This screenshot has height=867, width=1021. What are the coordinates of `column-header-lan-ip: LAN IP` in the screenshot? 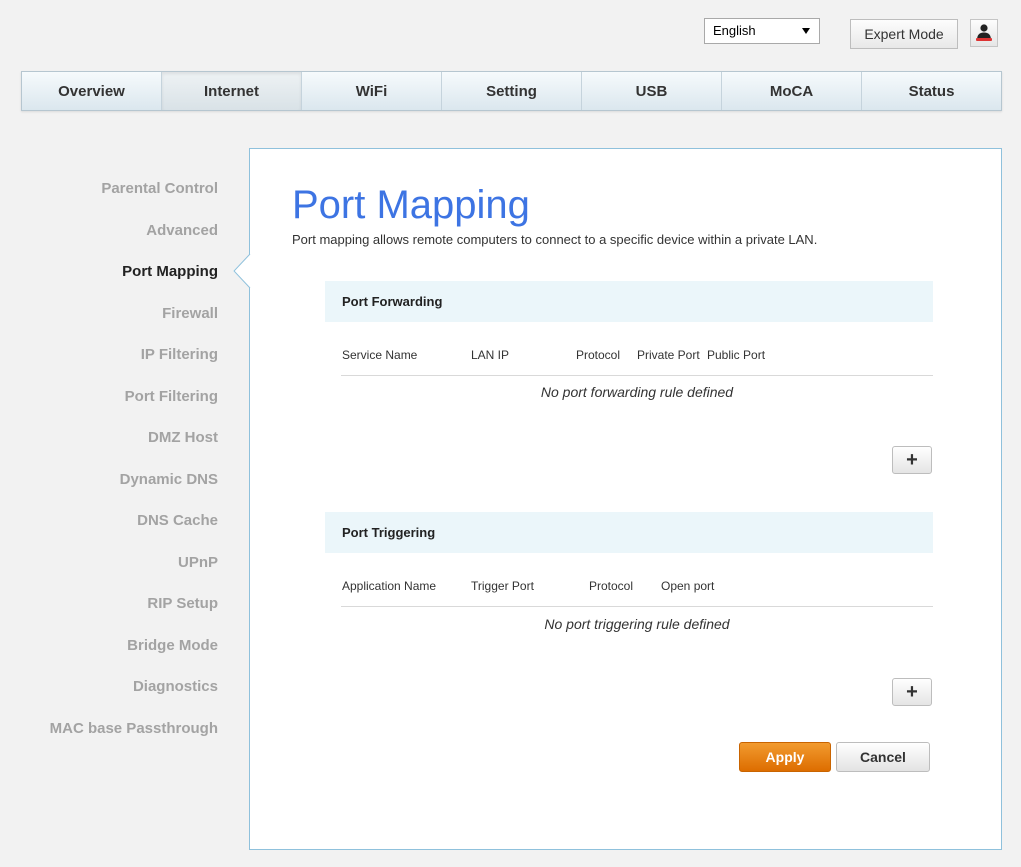 It's located at (490, 355).